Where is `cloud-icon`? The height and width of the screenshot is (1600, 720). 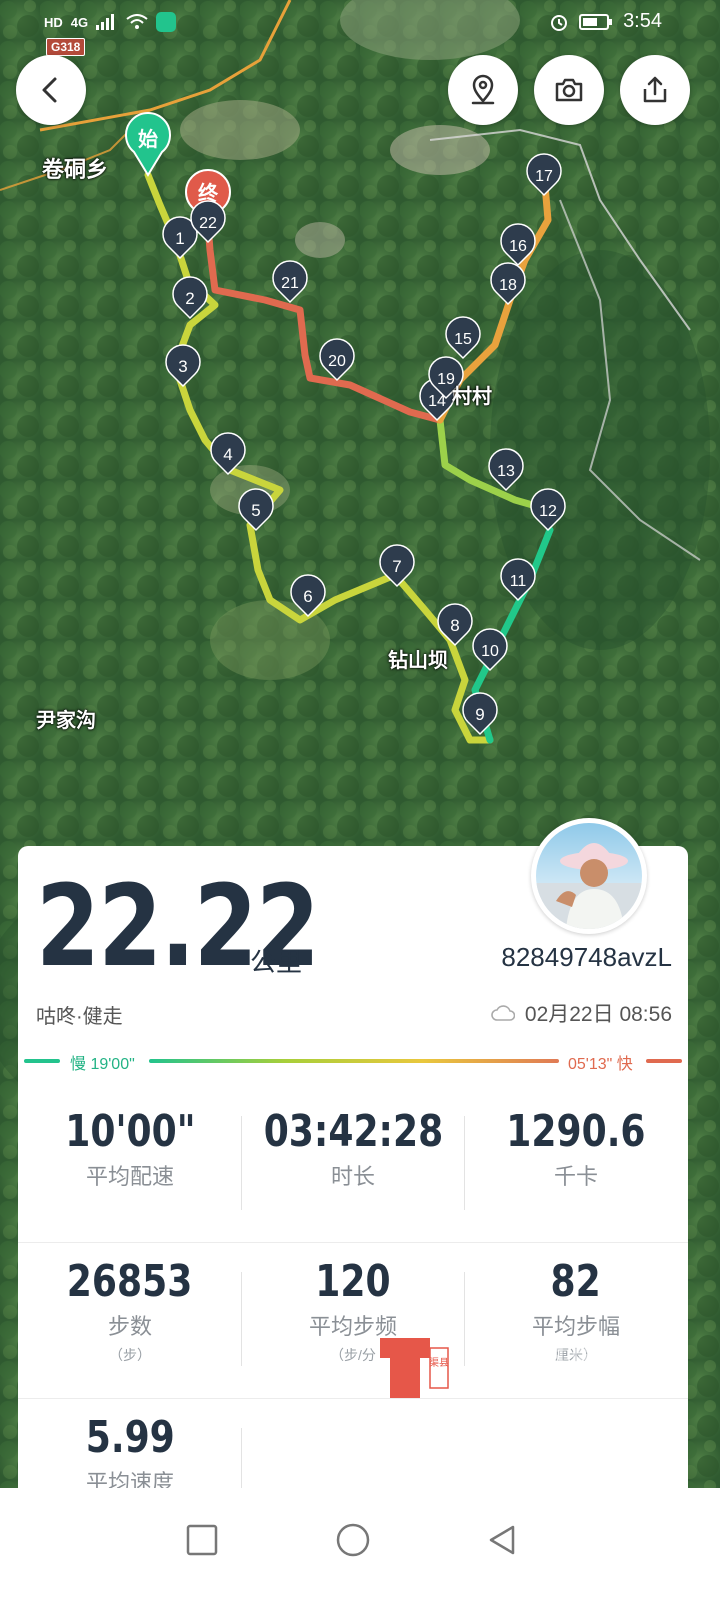
cloud-icon is located at coordinates (503, 1013).